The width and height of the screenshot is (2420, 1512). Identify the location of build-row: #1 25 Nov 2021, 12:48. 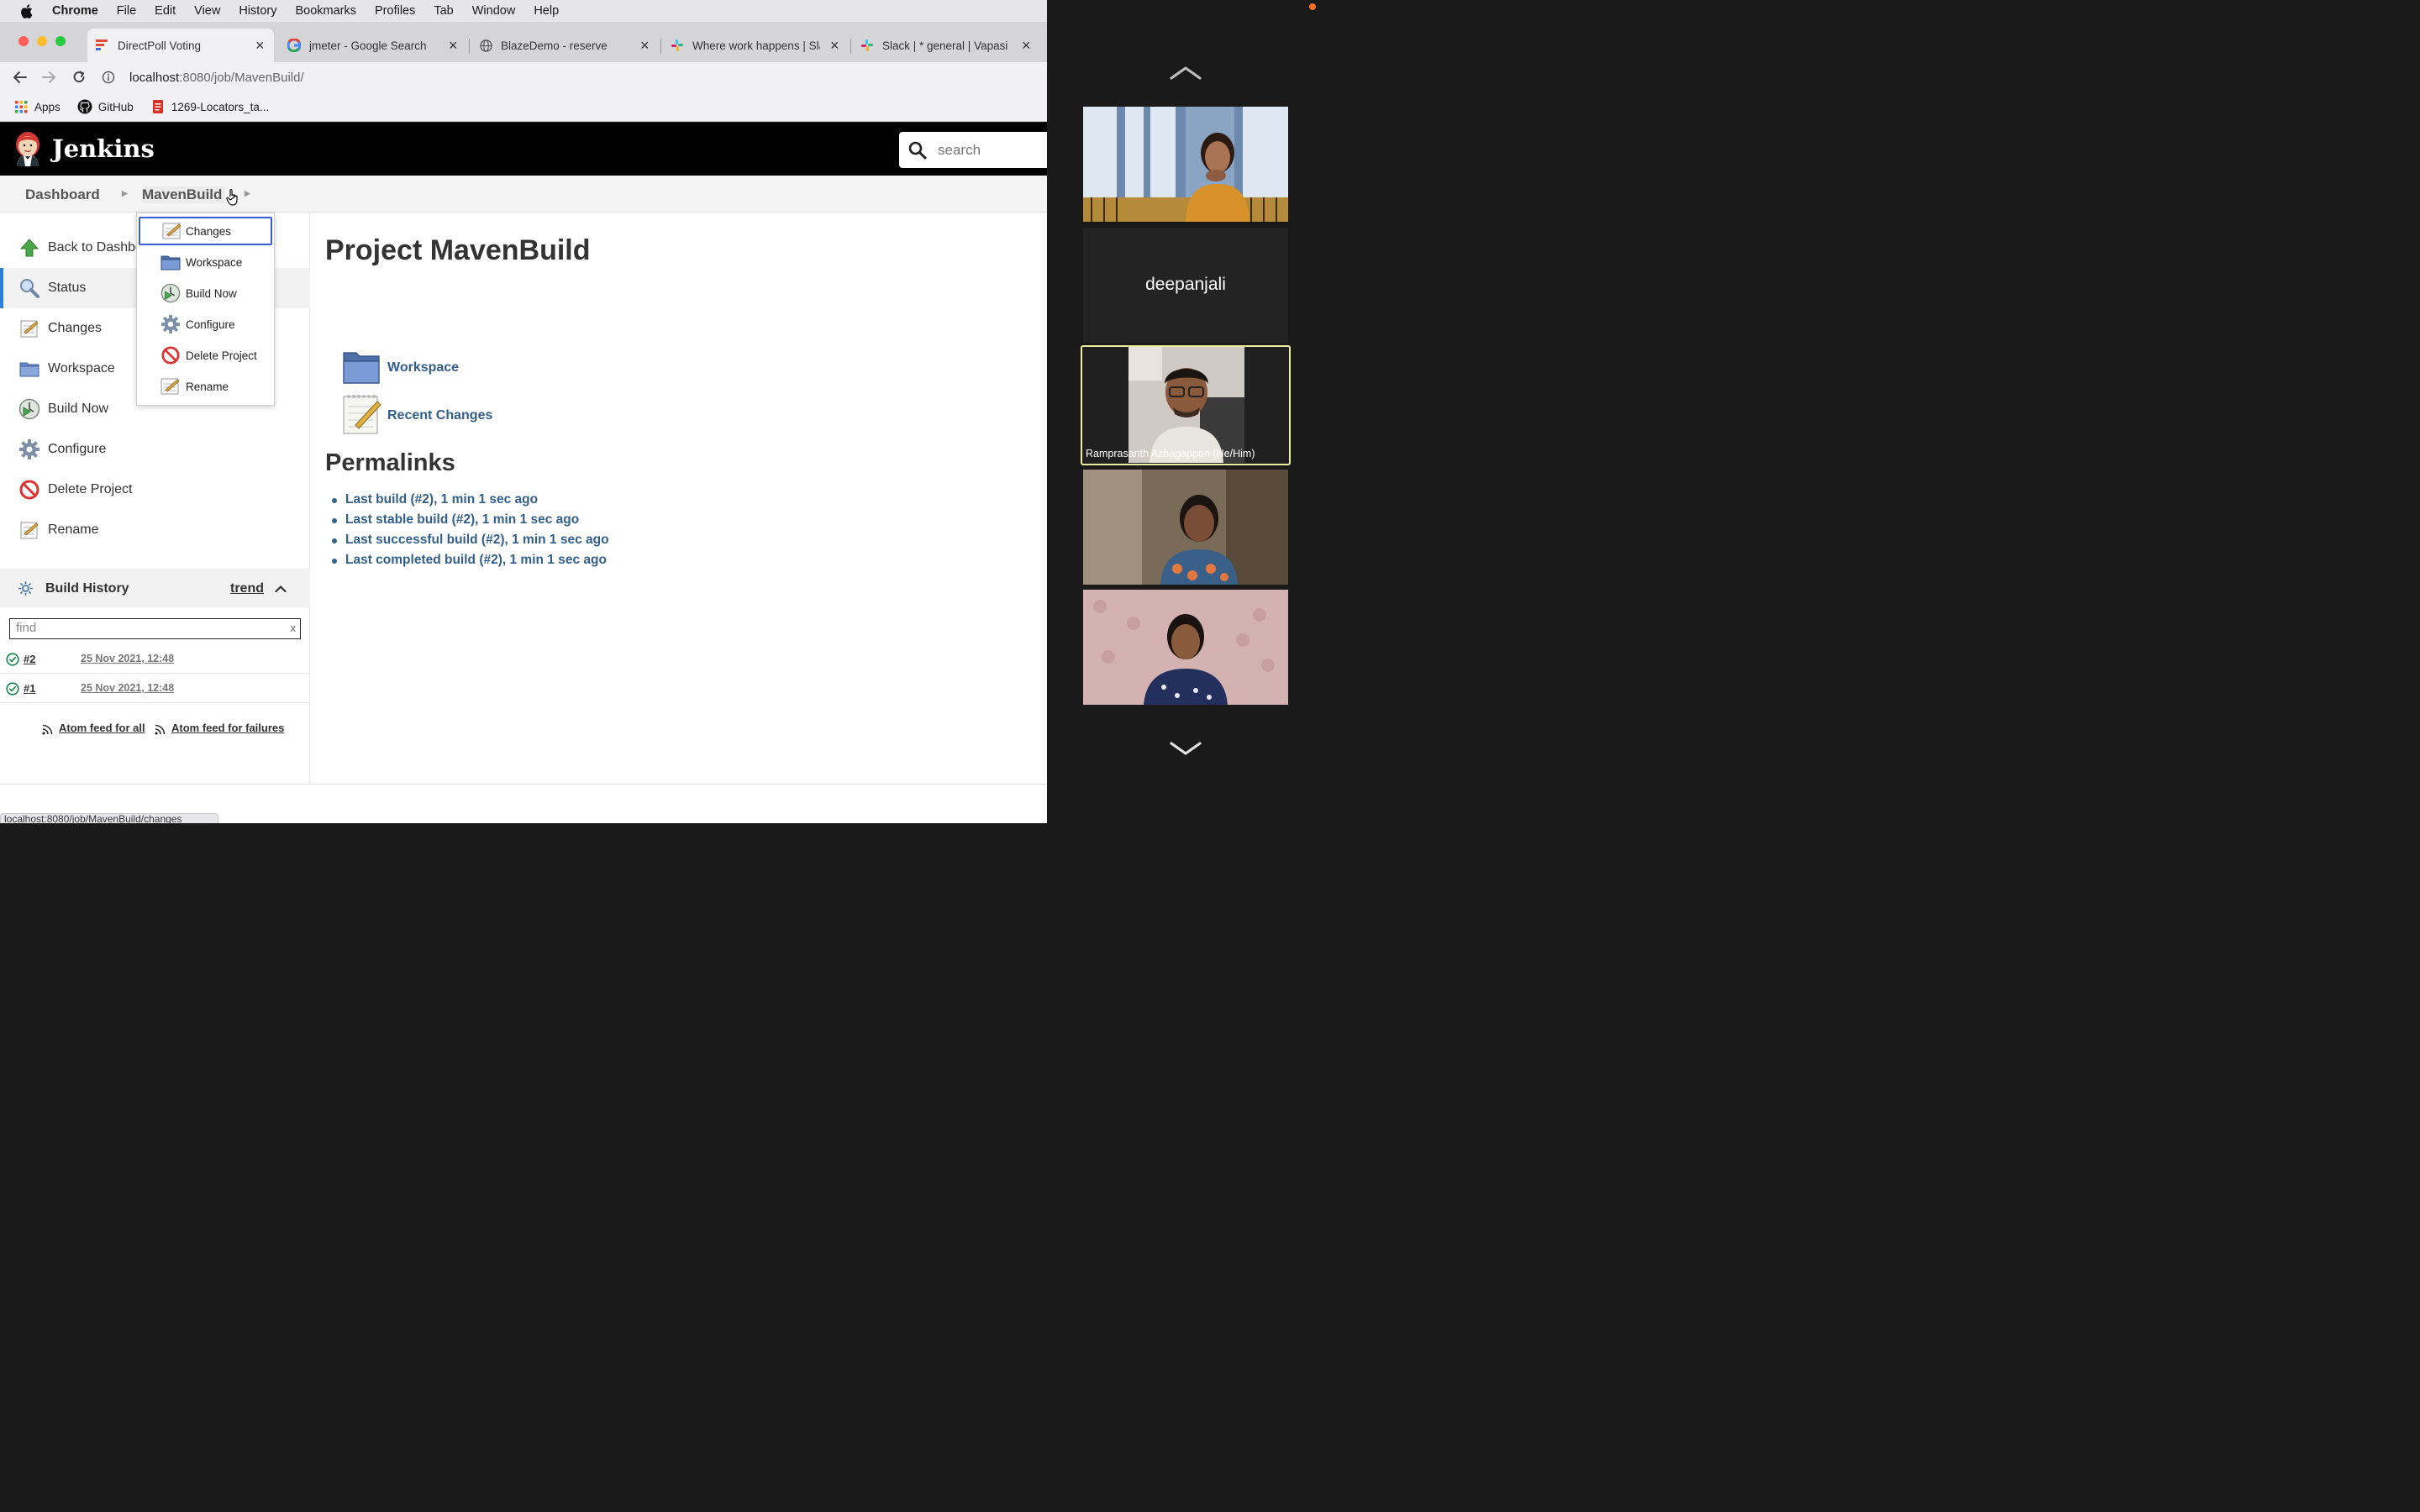
(155, 688).